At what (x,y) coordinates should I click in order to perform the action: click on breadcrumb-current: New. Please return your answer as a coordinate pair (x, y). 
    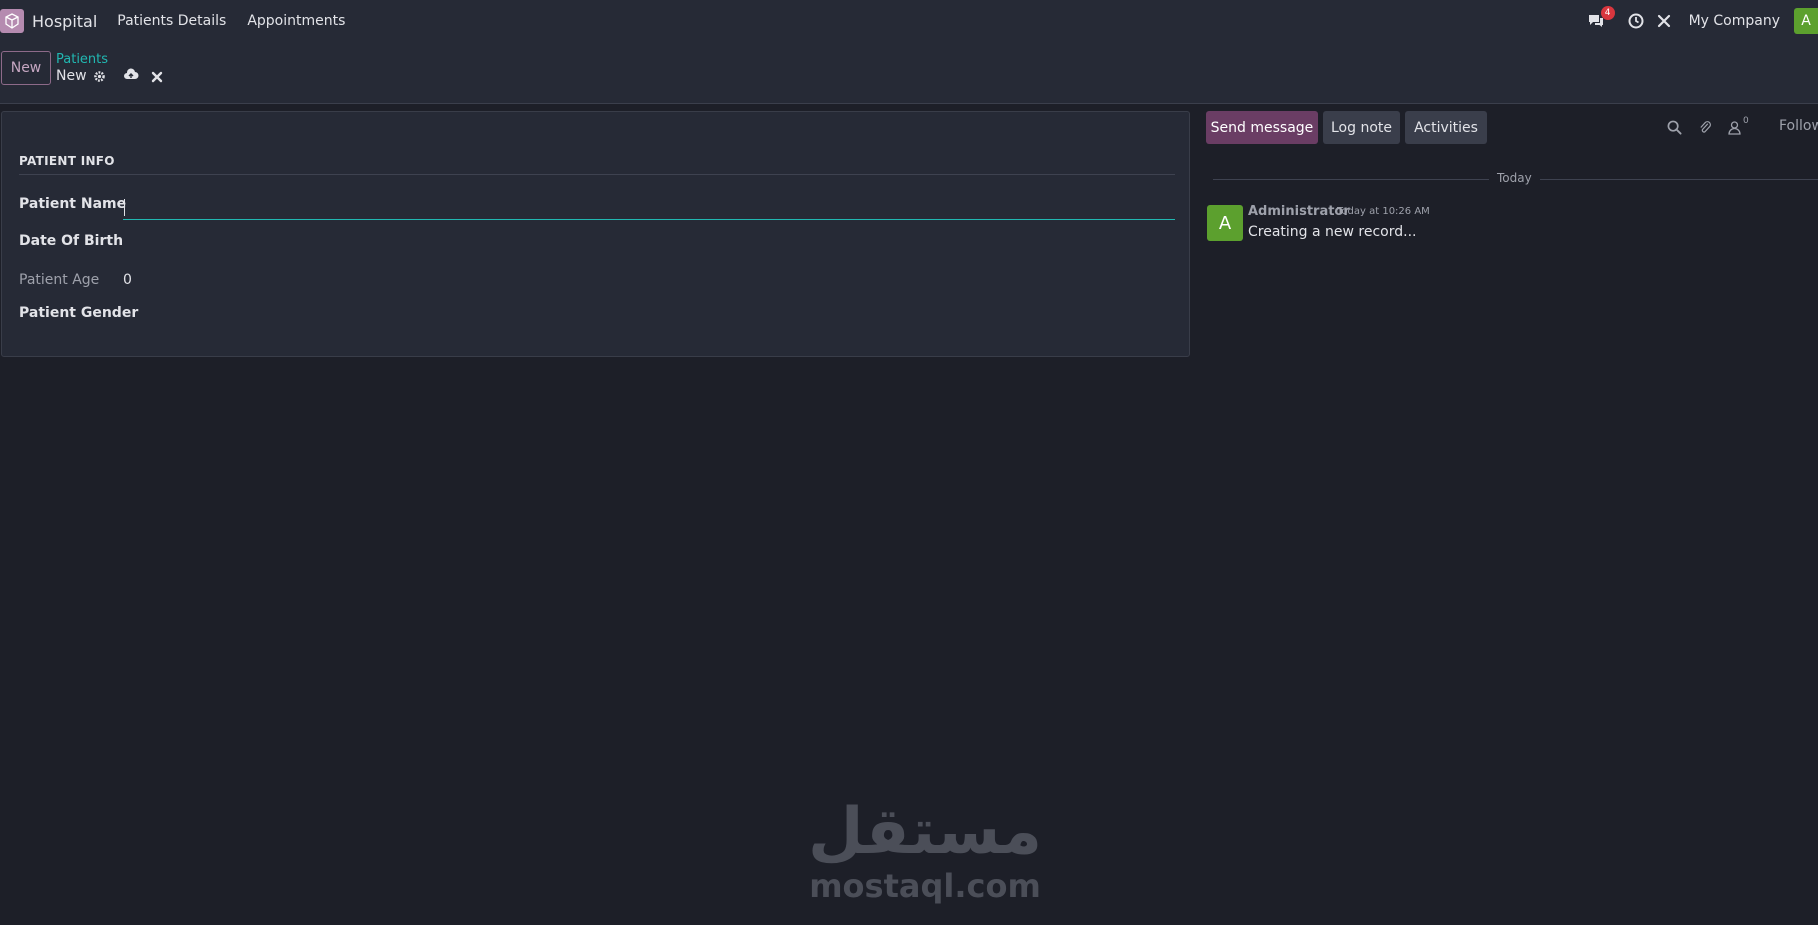
    Looking at the image, I should click on (71, 76).